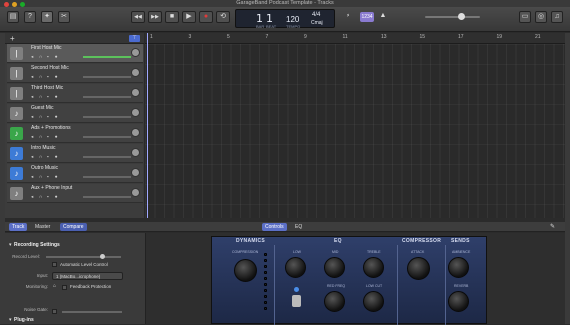 The width and height of the screenshot is (570, 325). What do you see at coordinates (64, 17) in the screenshot?
I see `editors-button: ✂` at bounding box center [64, 17].